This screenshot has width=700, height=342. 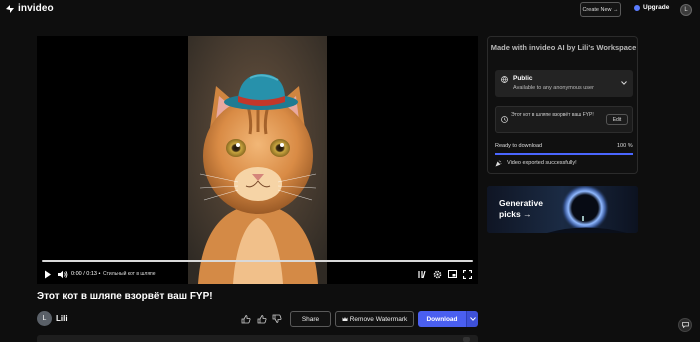 What do you see at coordinates (277, 319) in the screenshot?
I see `thumbs-down-icon` at bounding box center [277, 319].